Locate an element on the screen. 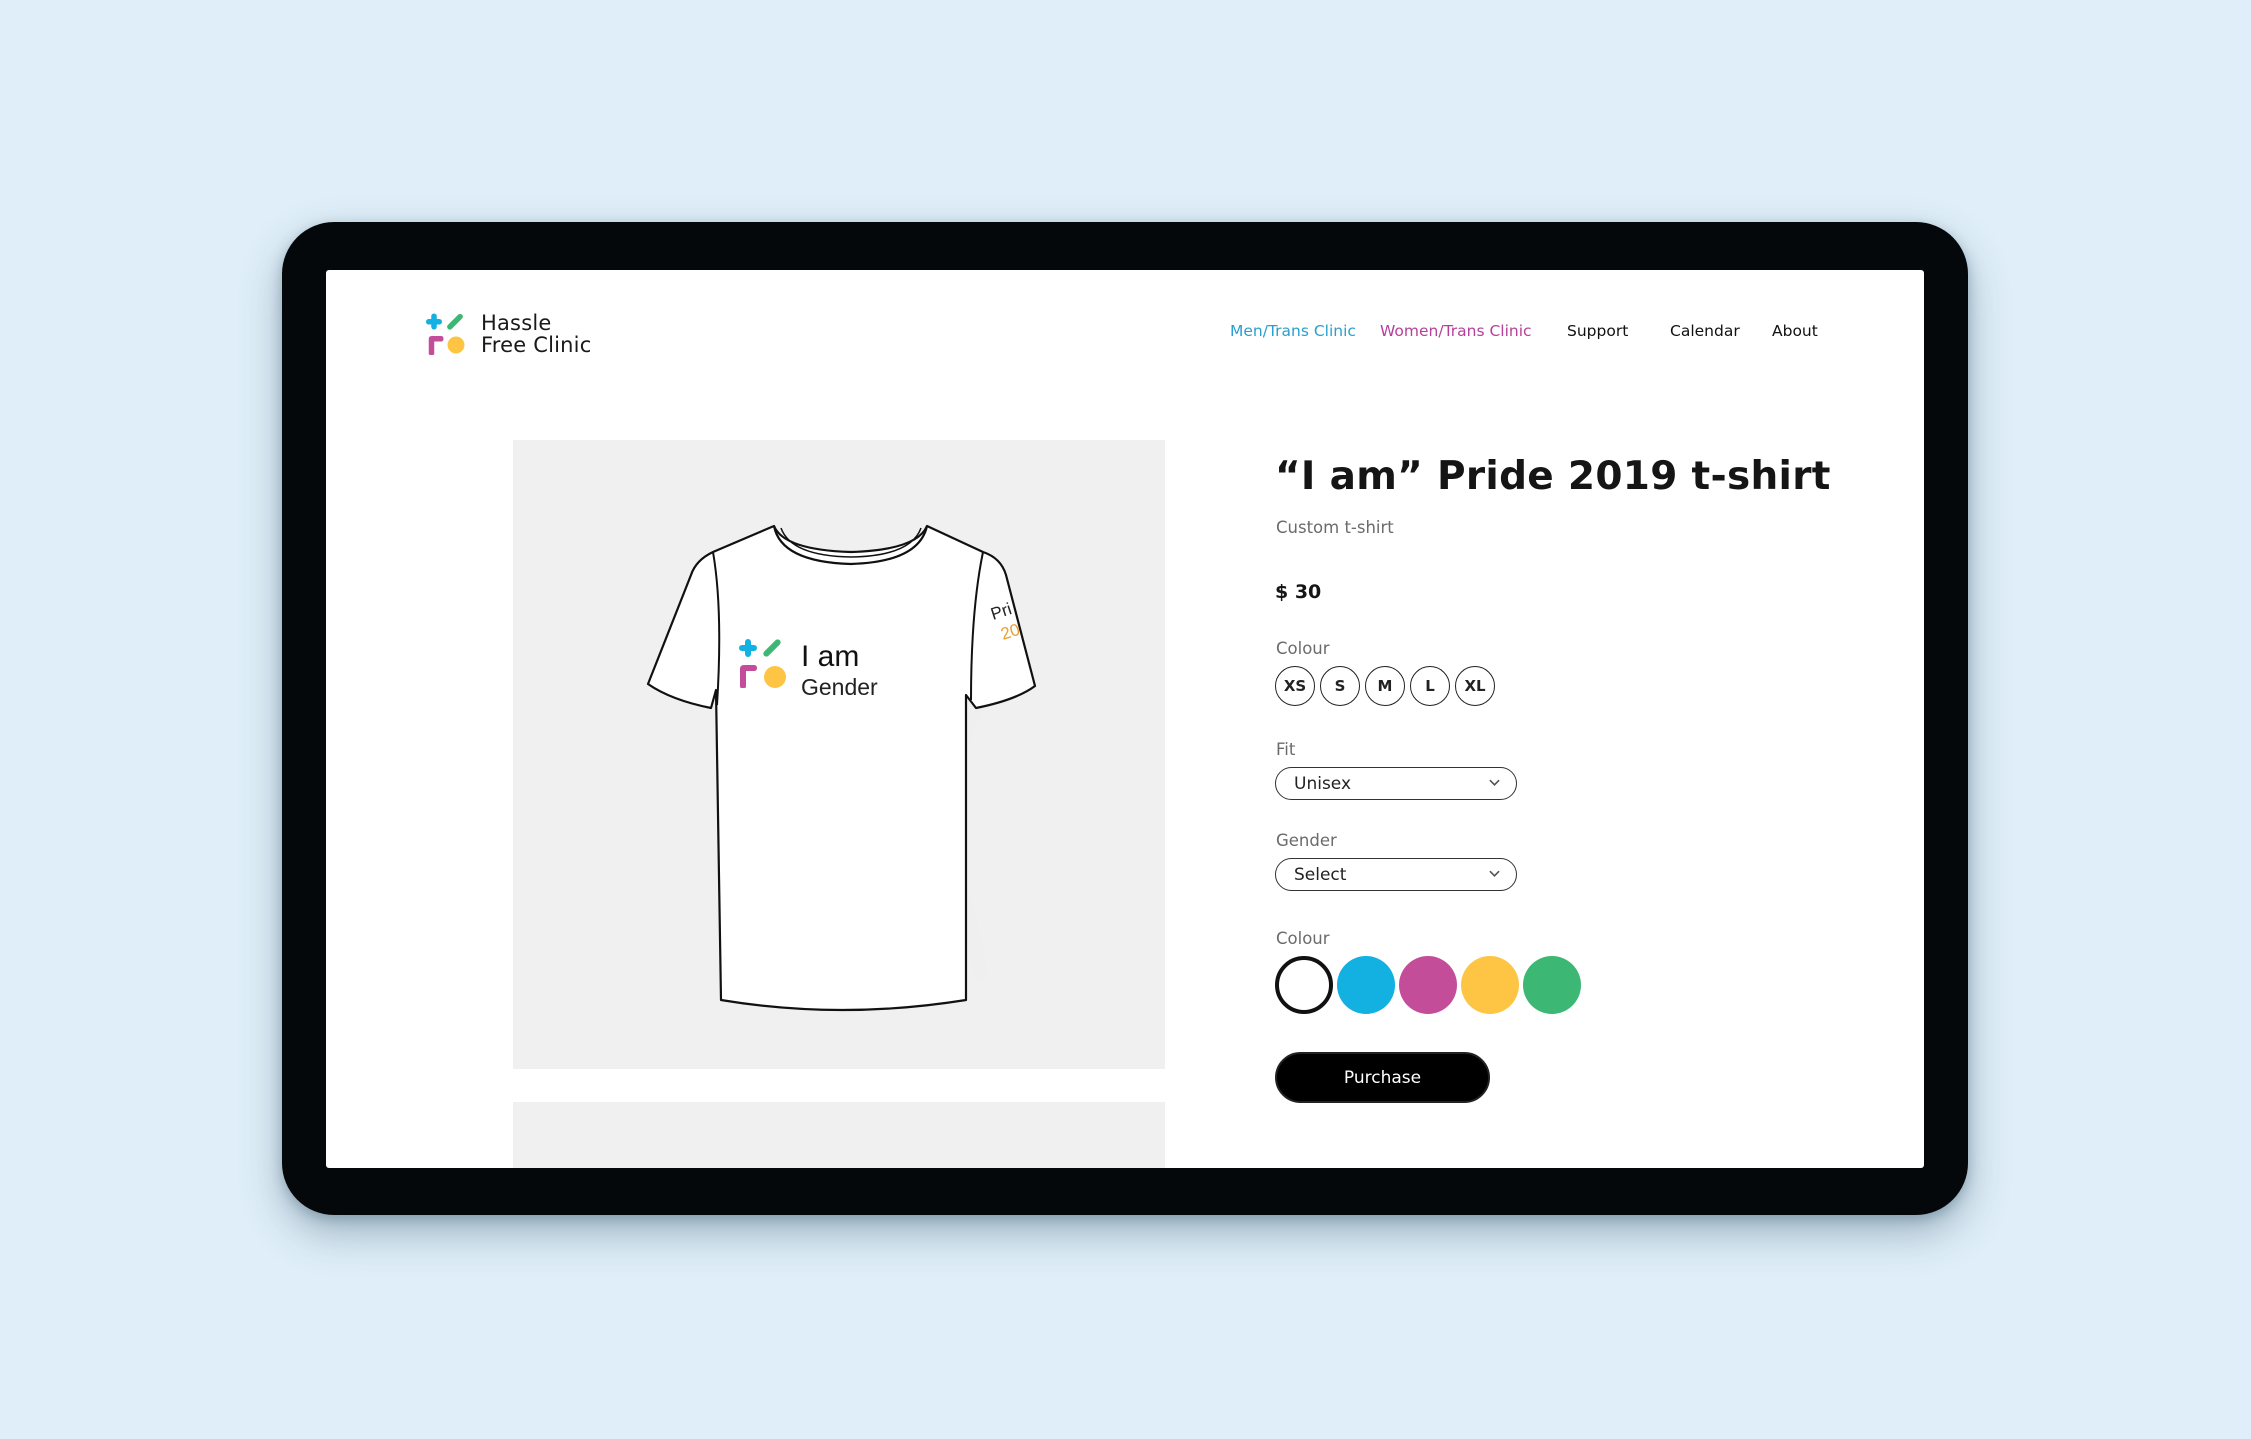 This screenshot has height=1439, width=2251. colour-swatch-white is located at coordinates (1304, 985).